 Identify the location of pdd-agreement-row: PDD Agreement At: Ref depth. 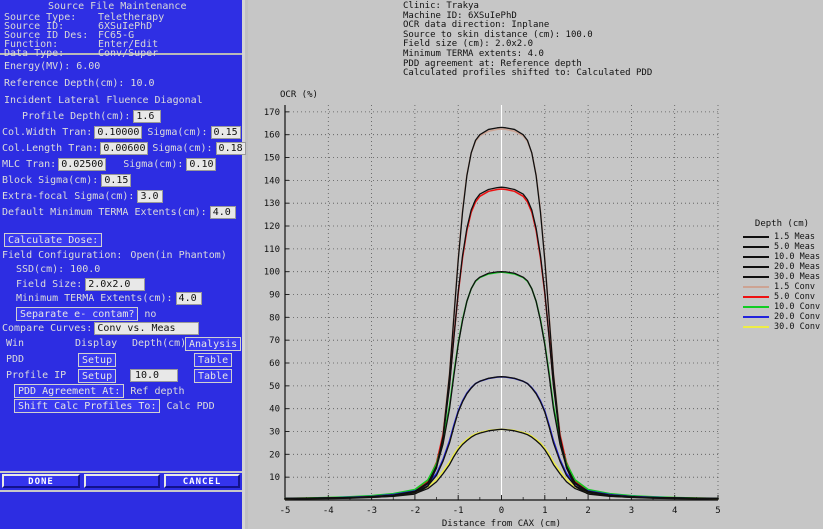
(99, 391).